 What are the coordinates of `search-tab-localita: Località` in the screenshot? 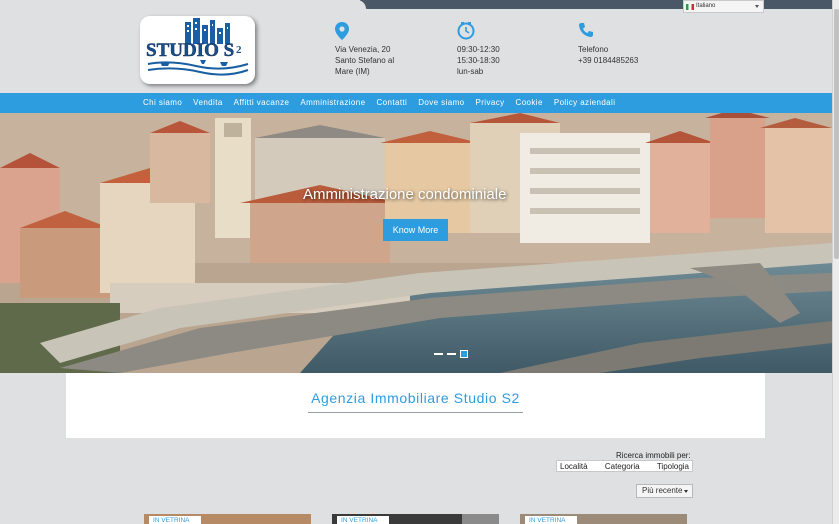 It's located at (574, 466).